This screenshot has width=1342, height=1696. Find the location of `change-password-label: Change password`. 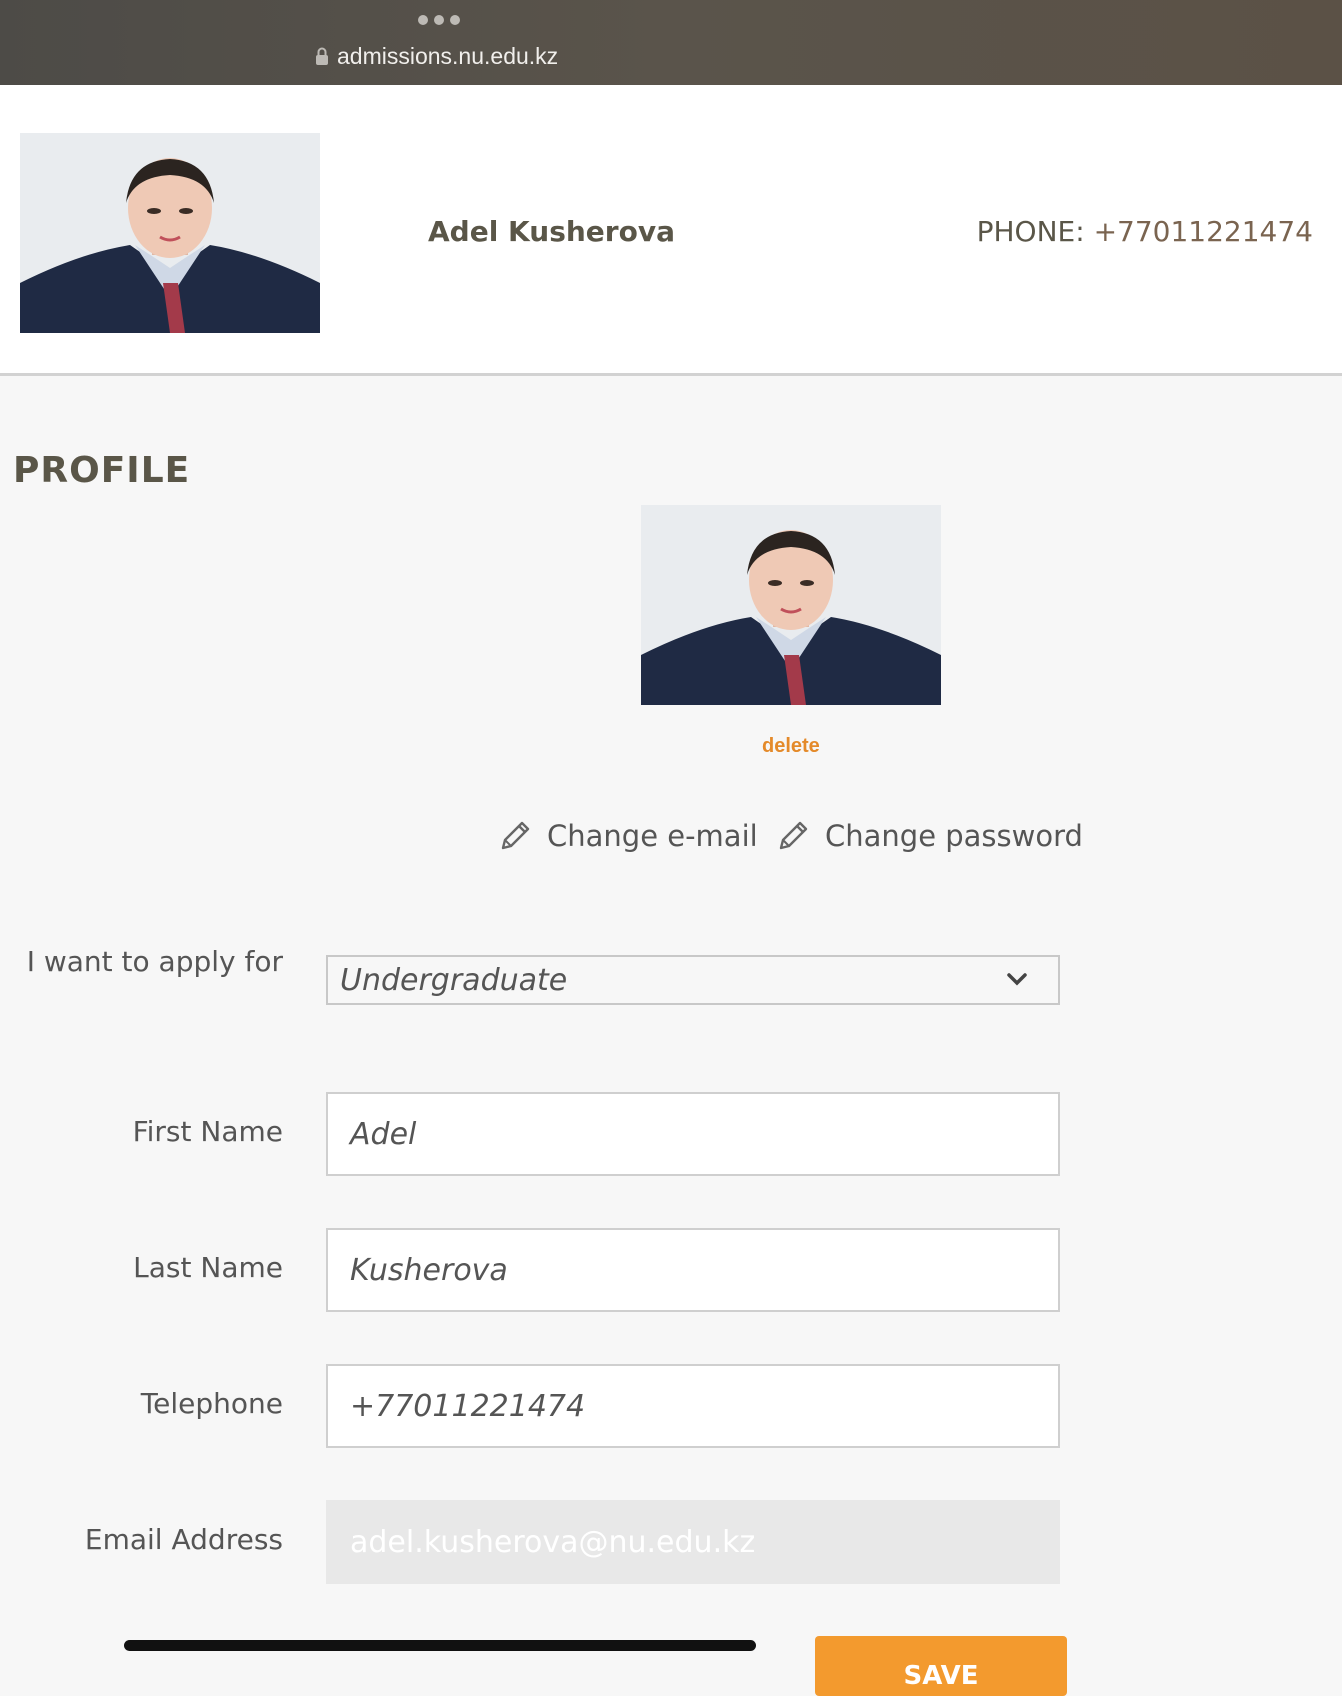

change-password-label: Change password is located at coordinates (954, 836).